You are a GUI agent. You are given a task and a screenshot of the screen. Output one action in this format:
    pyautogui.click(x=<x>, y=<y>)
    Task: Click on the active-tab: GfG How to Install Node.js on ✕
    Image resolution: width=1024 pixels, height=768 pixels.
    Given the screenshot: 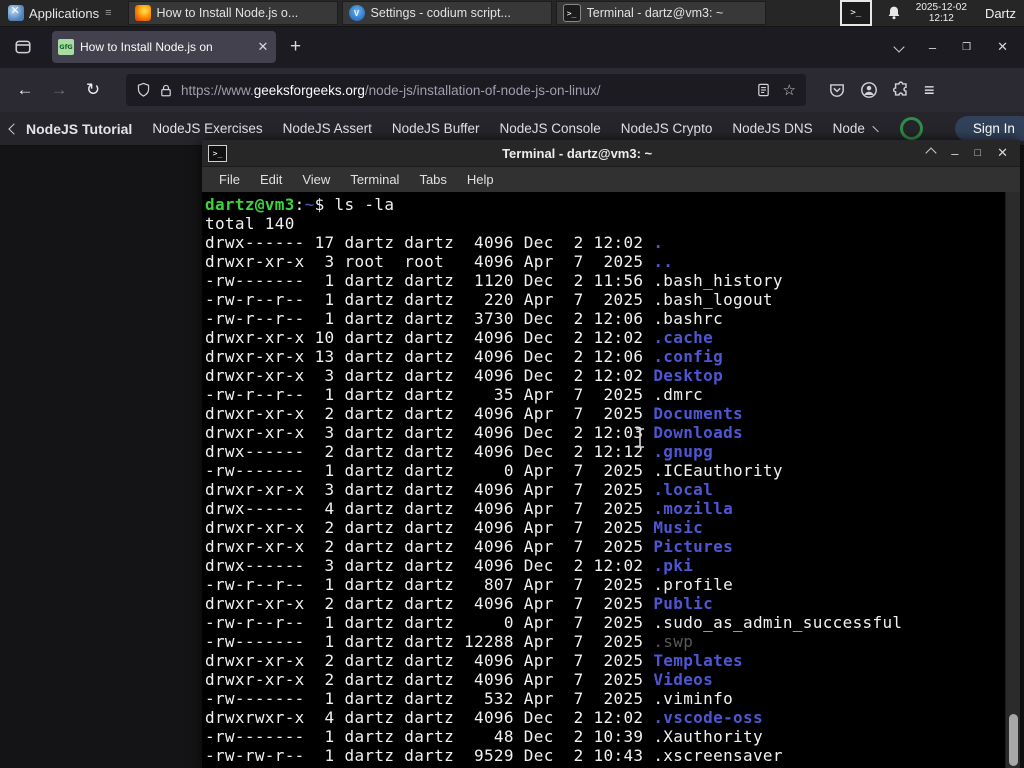 What is the action you would take?
    pyautogui.click(x=164, y=47)
    